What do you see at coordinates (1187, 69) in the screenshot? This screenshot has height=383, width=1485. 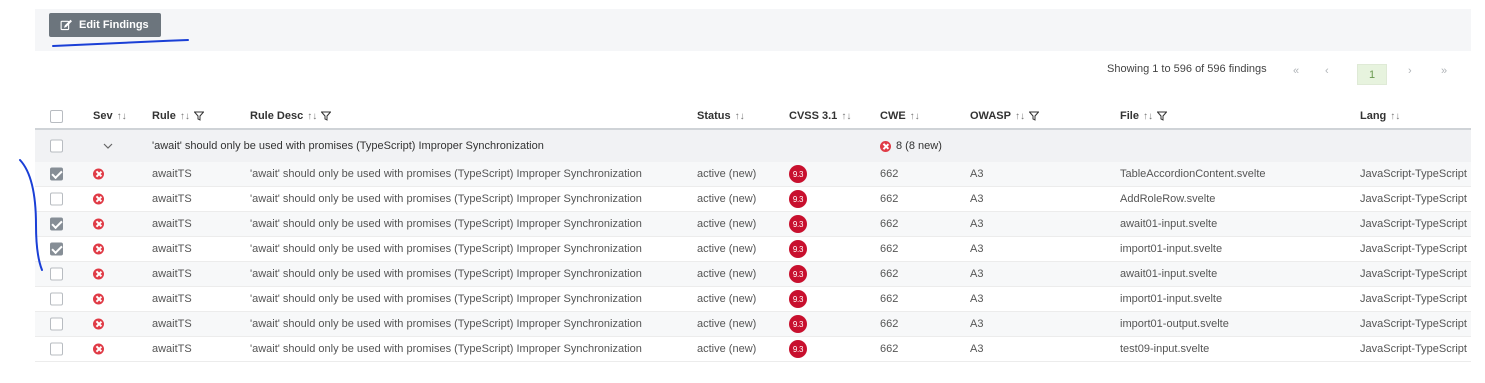 I see `pagination-summary: Showing 1 to 596 of 596 findings` at bounding box center [1187, 69].